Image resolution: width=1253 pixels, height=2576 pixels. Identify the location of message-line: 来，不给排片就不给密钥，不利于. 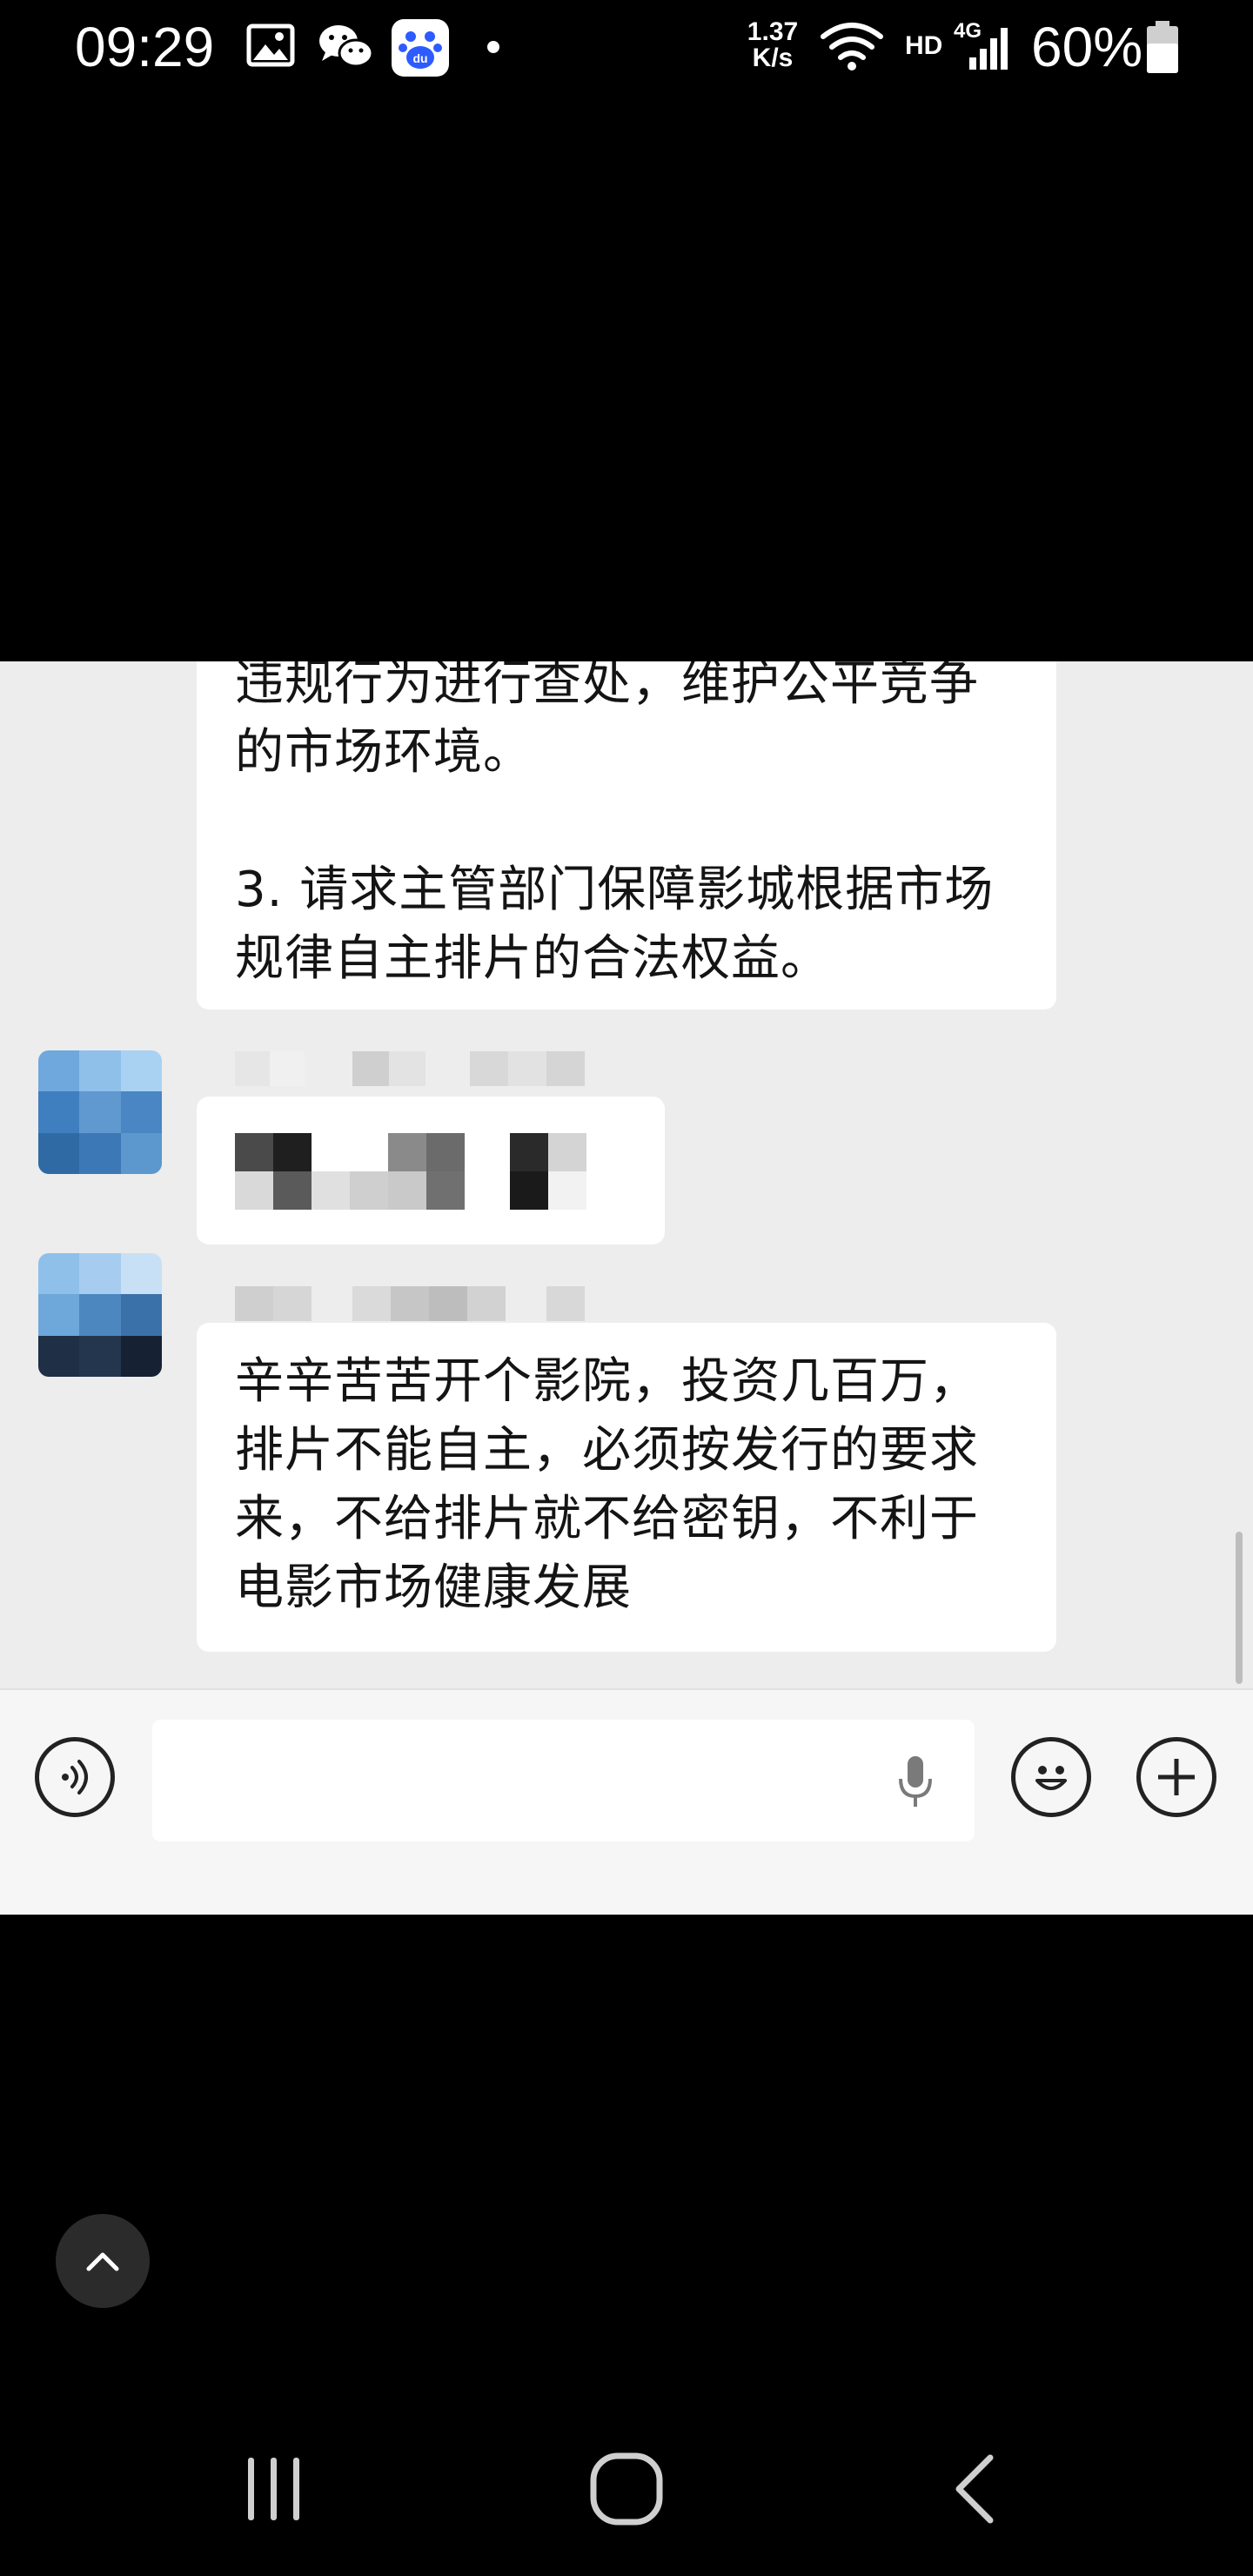
(607, 1519).